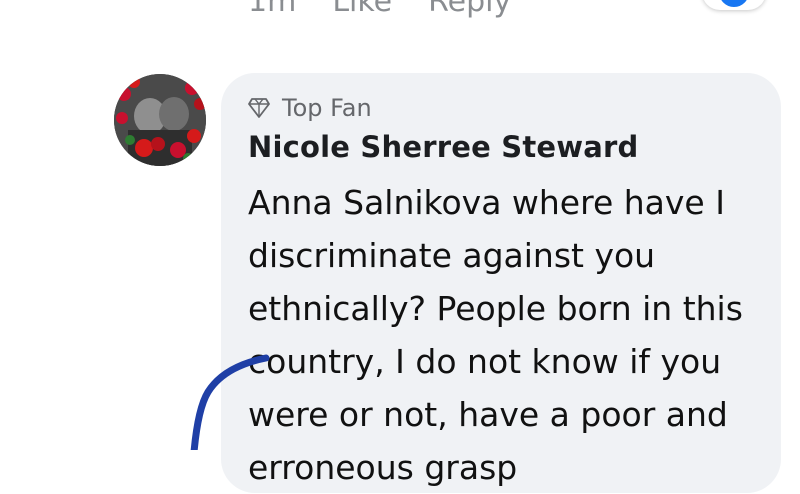  What do you see at coordinates (259, 108) in the screenshot?
I see `gem-icon` at bounding box center [259, 108].